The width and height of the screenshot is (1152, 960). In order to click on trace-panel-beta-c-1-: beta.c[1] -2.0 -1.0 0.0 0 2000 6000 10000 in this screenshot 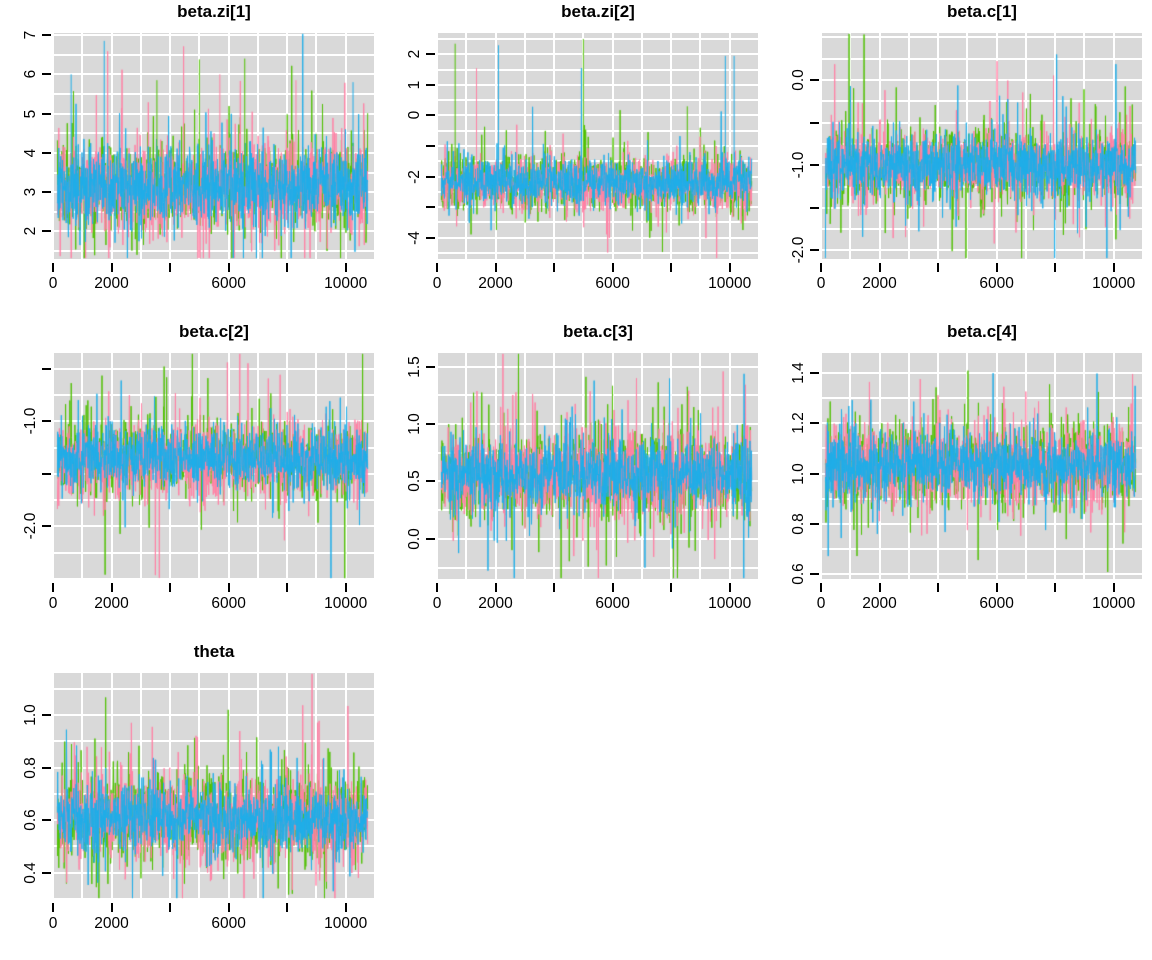, I will do `click(960, 160)`.